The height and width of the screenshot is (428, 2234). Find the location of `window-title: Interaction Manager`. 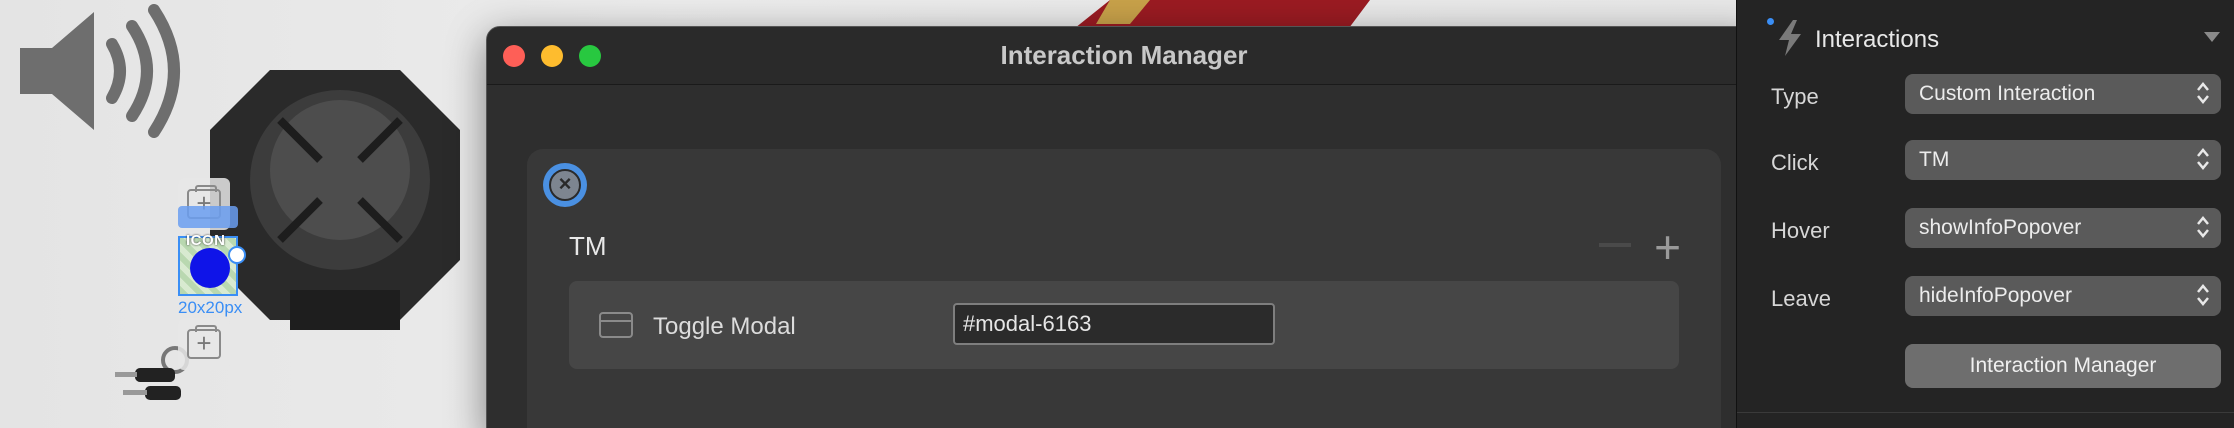

window-title: Interaction Manager is located at coordinates (1124, 55).